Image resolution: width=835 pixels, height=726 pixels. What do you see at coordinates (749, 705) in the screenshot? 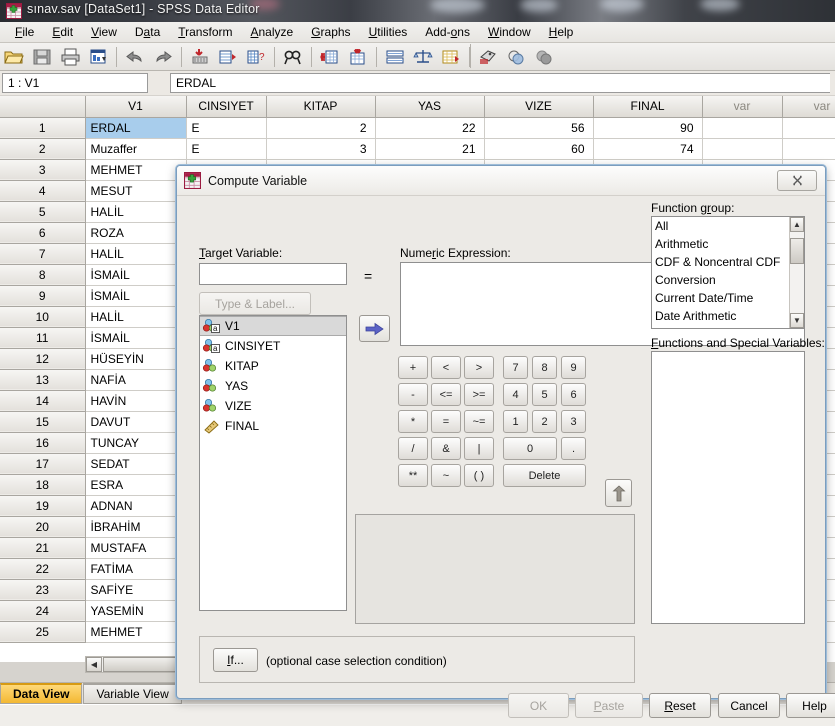
I see `cancel-button: Cancel` at bounding box center [749, 705].